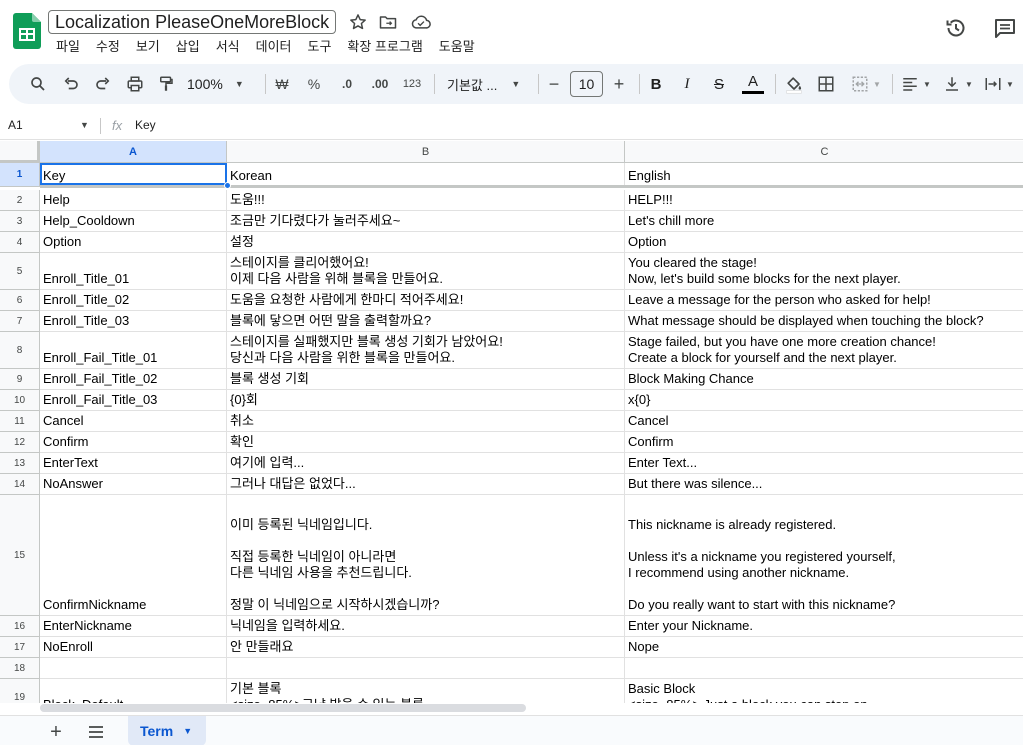  What do you see at coordinates (426, 626) in the screenshot?
I see `cell-col-b: 닉네임을 입력하세요.` at bounding box center [426, 626].